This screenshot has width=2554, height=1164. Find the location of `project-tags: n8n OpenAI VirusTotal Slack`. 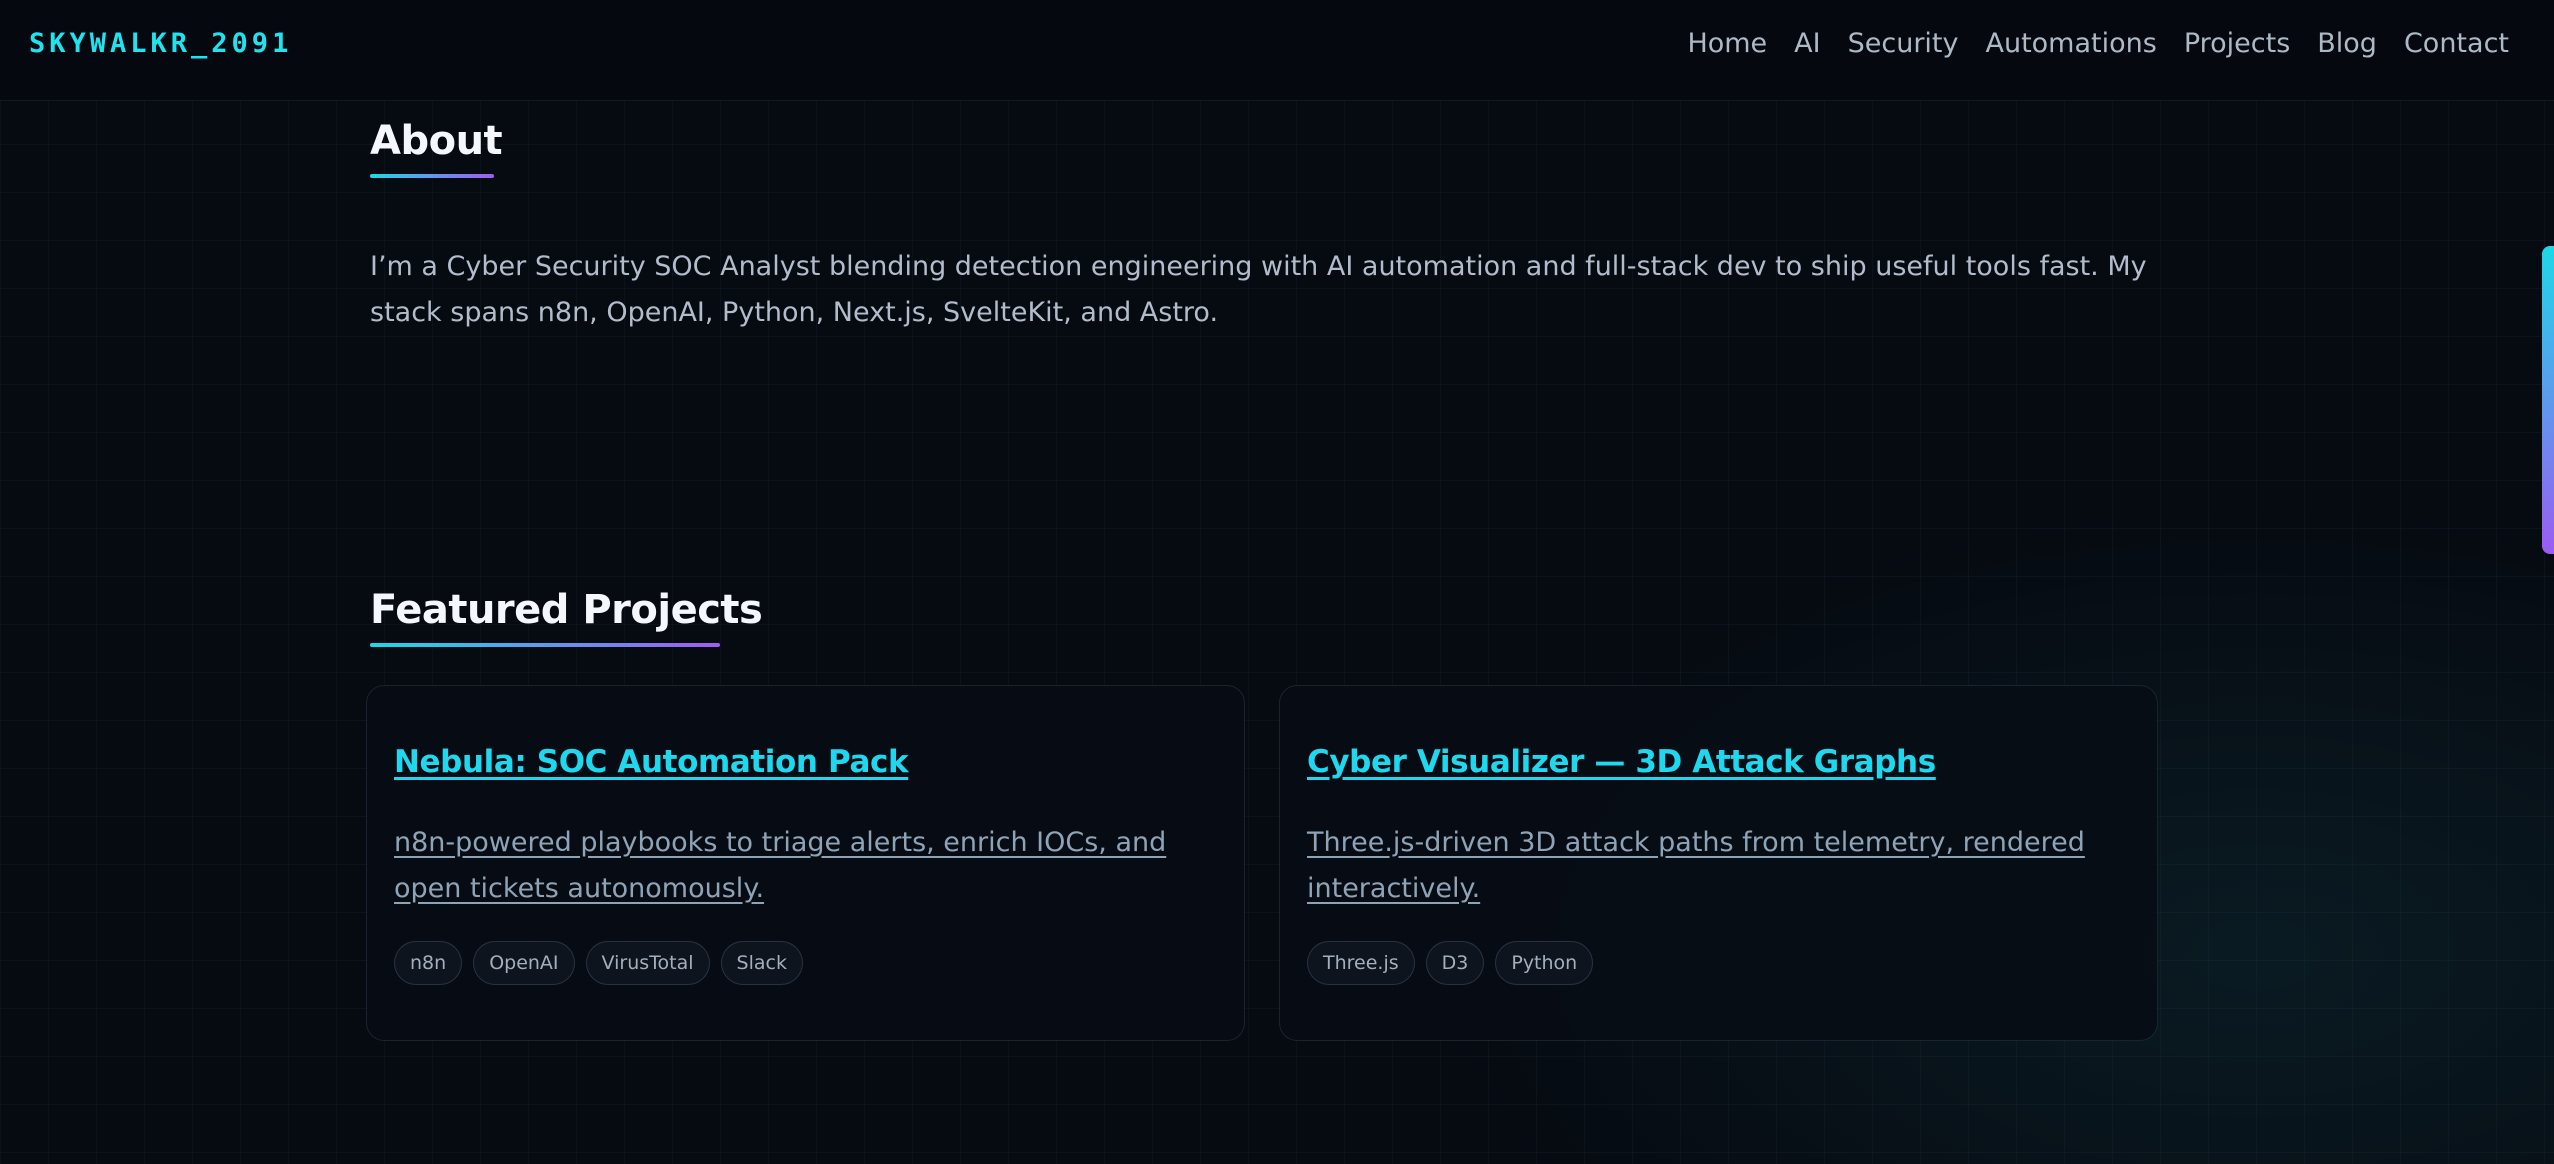

project-tags: n8n OpenAI VirusTotal Slack is located at coordinates (598, 963).